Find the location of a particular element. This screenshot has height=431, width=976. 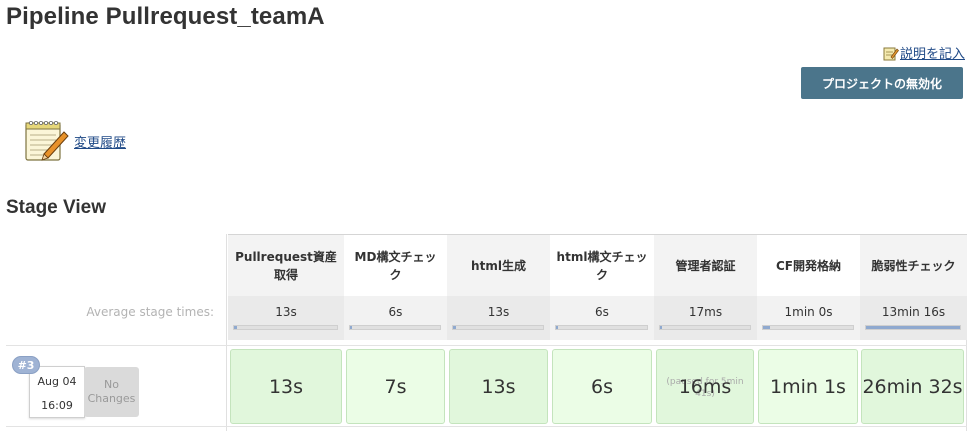

stage-name: CF開発格納 is located at coordinates (808, 266).